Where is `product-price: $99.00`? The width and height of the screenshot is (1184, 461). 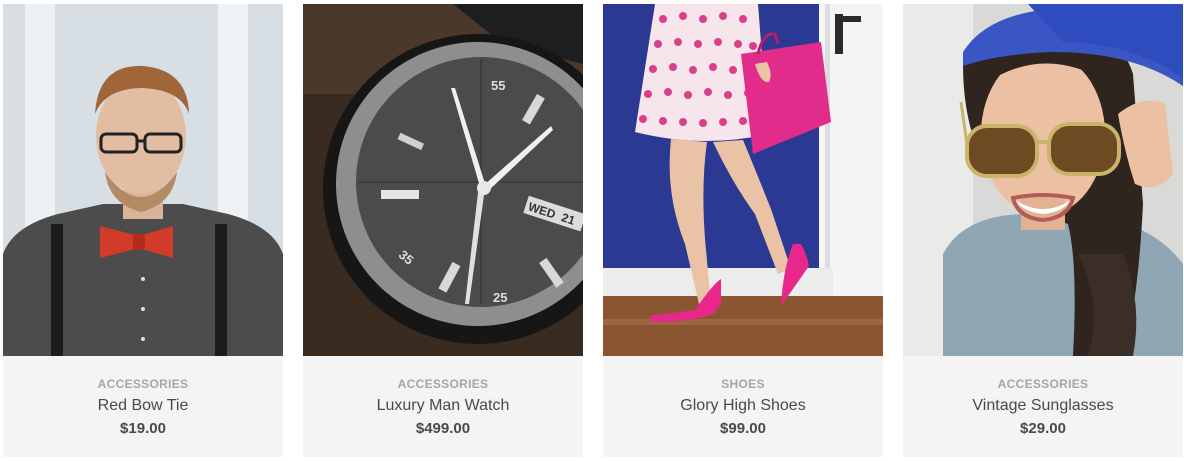 product-price: $99.00 is located at coordinates (743, 428).